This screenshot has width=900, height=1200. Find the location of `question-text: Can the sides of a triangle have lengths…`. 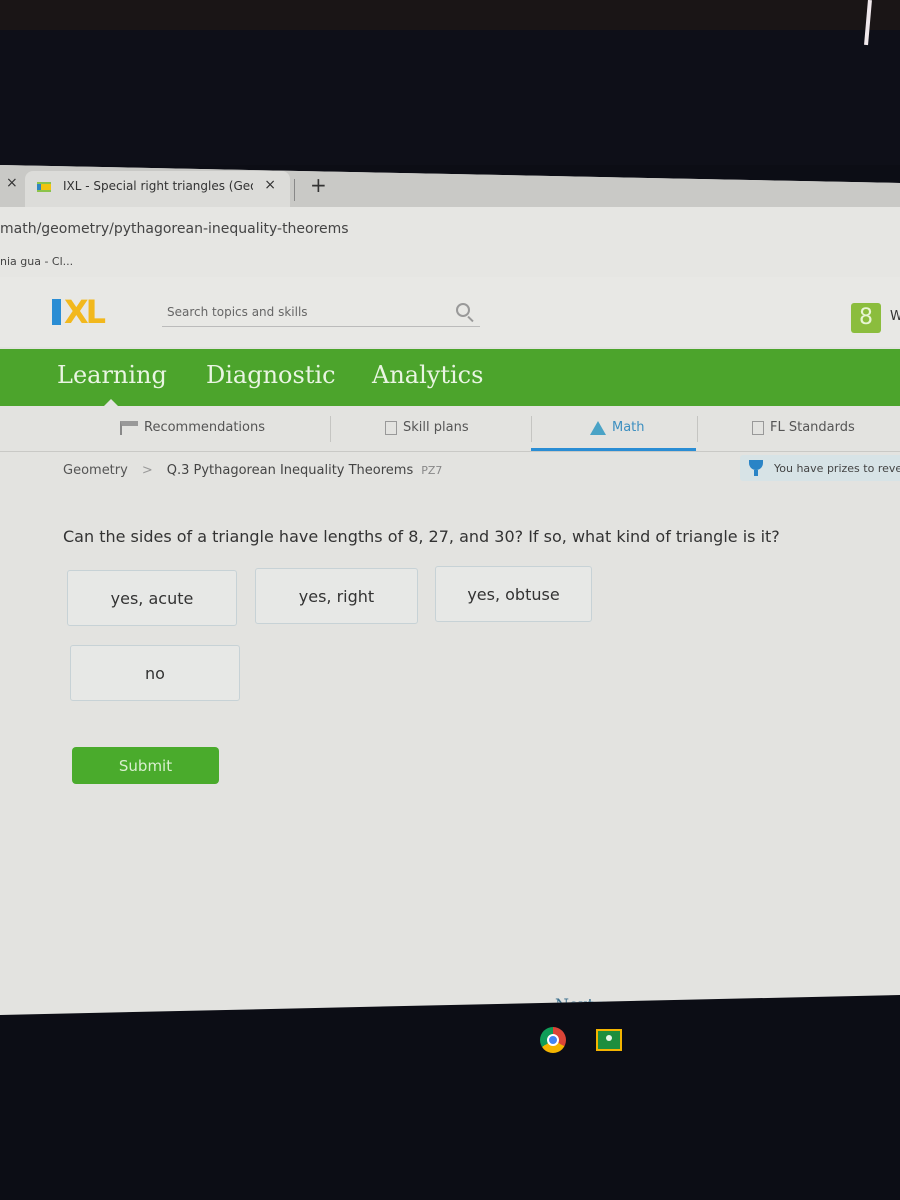

question-text: Can the sides of a triangle have lengths… is located at coordinates (421, 536).